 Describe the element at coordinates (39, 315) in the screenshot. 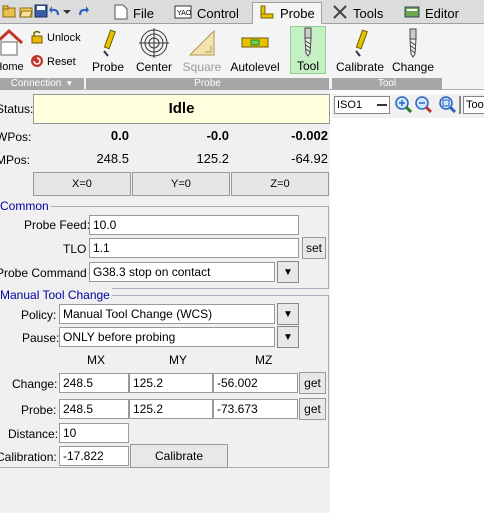

I see `policy-label: Policy:` at that location.